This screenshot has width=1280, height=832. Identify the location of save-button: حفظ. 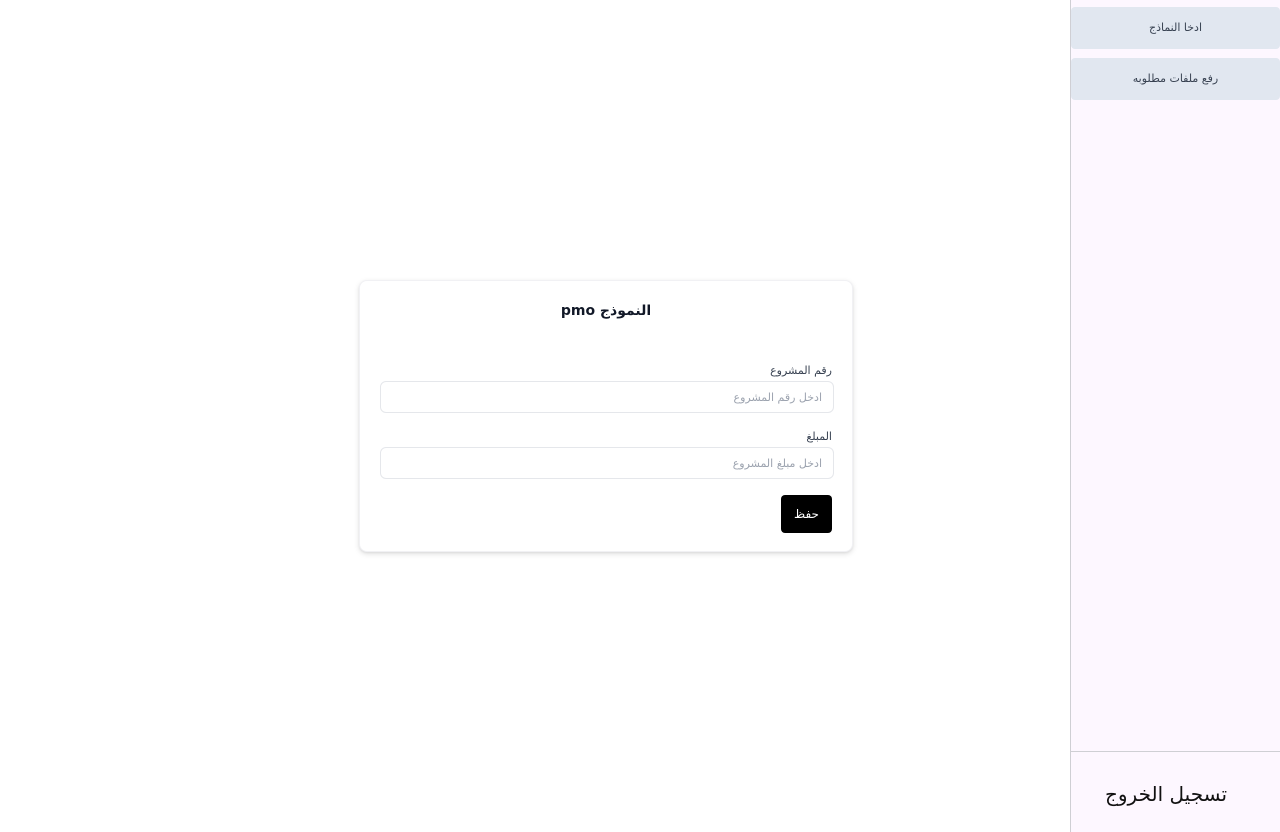
(806, 514).